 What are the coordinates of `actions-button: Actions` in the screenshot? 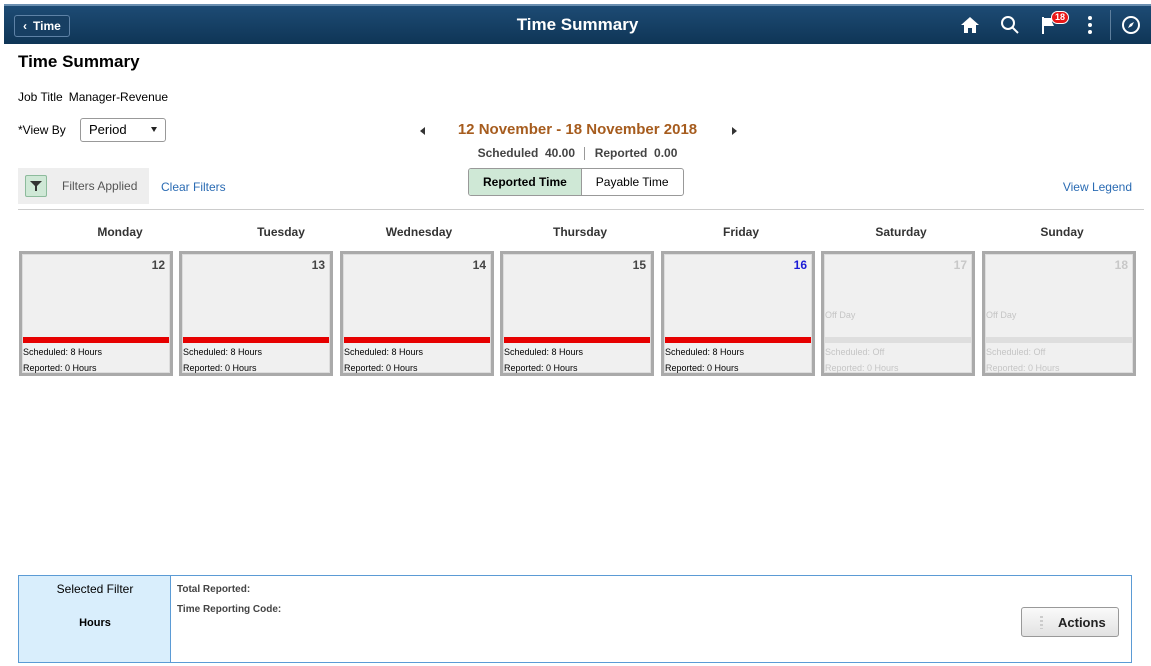 It's located at (1070, 622).